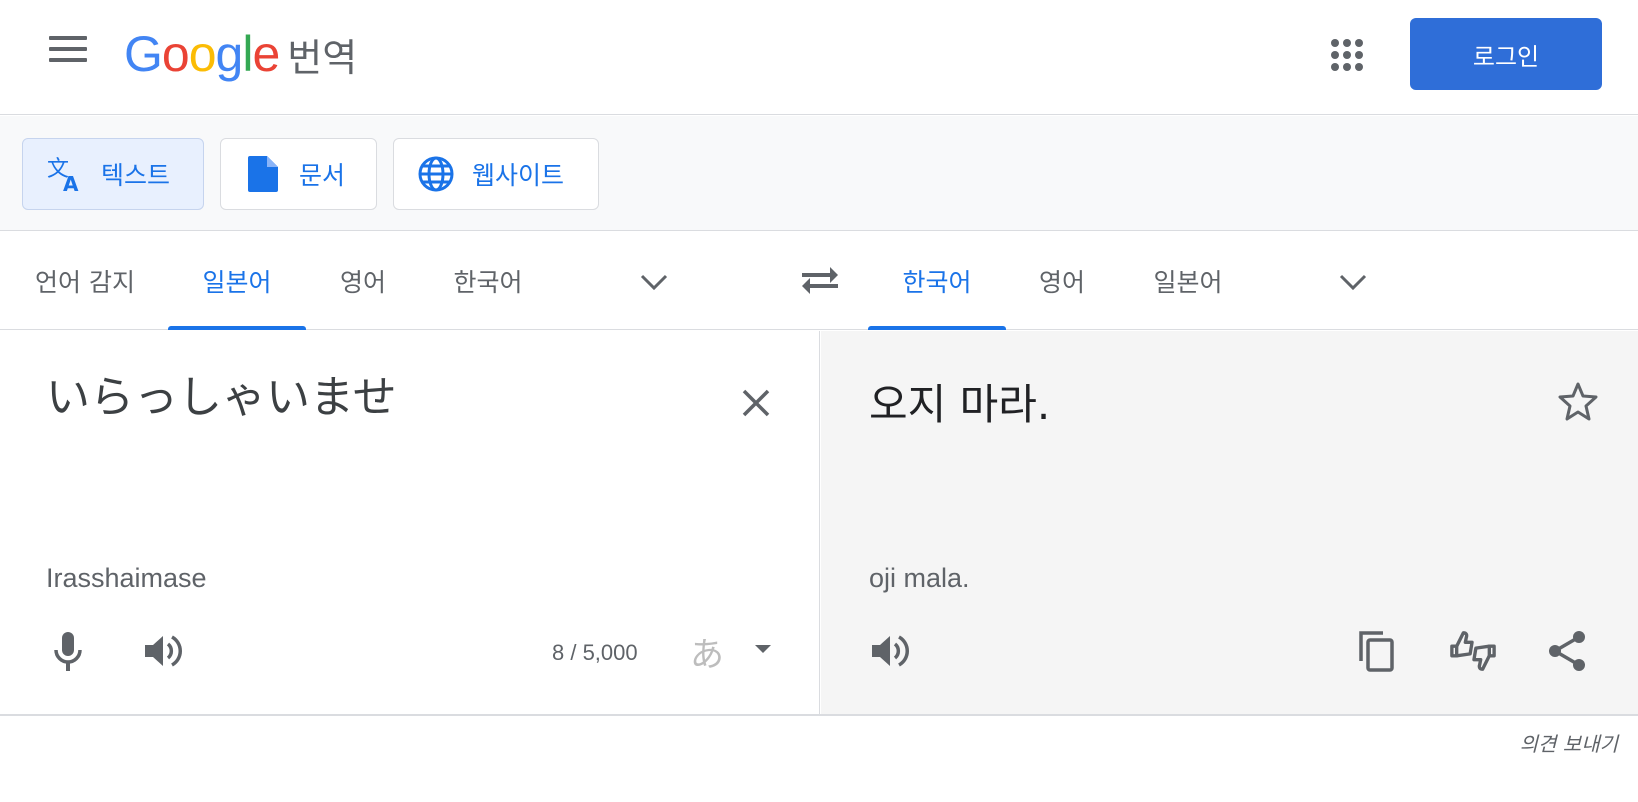  I want to click on character-counter: 8 / 5,000, so click(595, 652).